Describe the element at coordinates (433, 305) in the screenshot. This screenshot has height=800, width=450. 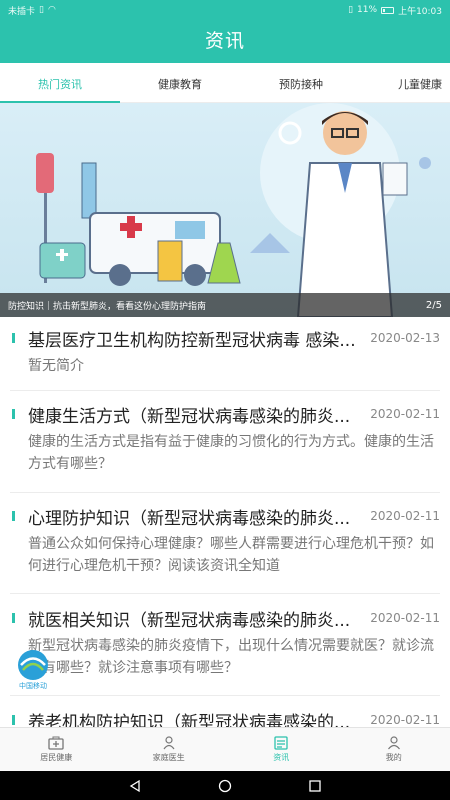
I see `banner-pager: 2/5` at that location.